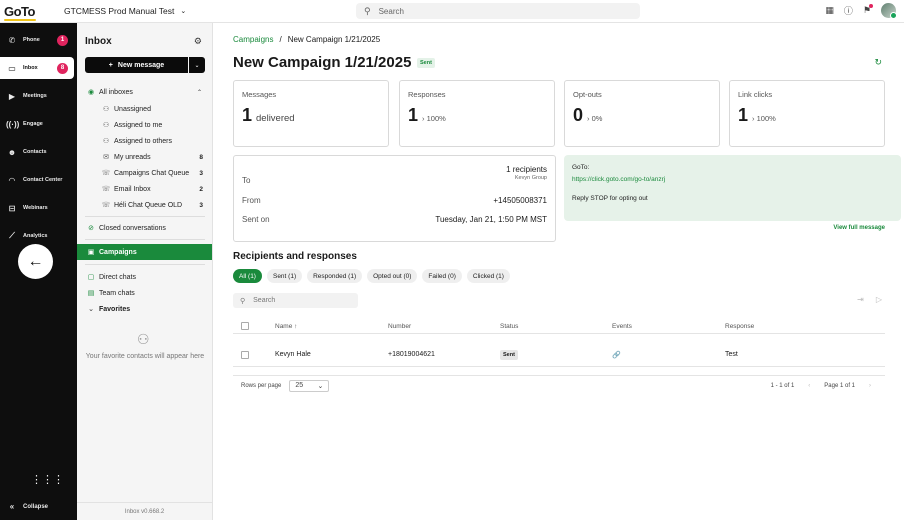 Image resolution: width=904 pixels, height=520 pixels. What do you see at coordinates (732, 179) in the screenshot?
I see `preview-link: https://click.goto.com/go-to/anzrj` at bounding box center [732, 179].